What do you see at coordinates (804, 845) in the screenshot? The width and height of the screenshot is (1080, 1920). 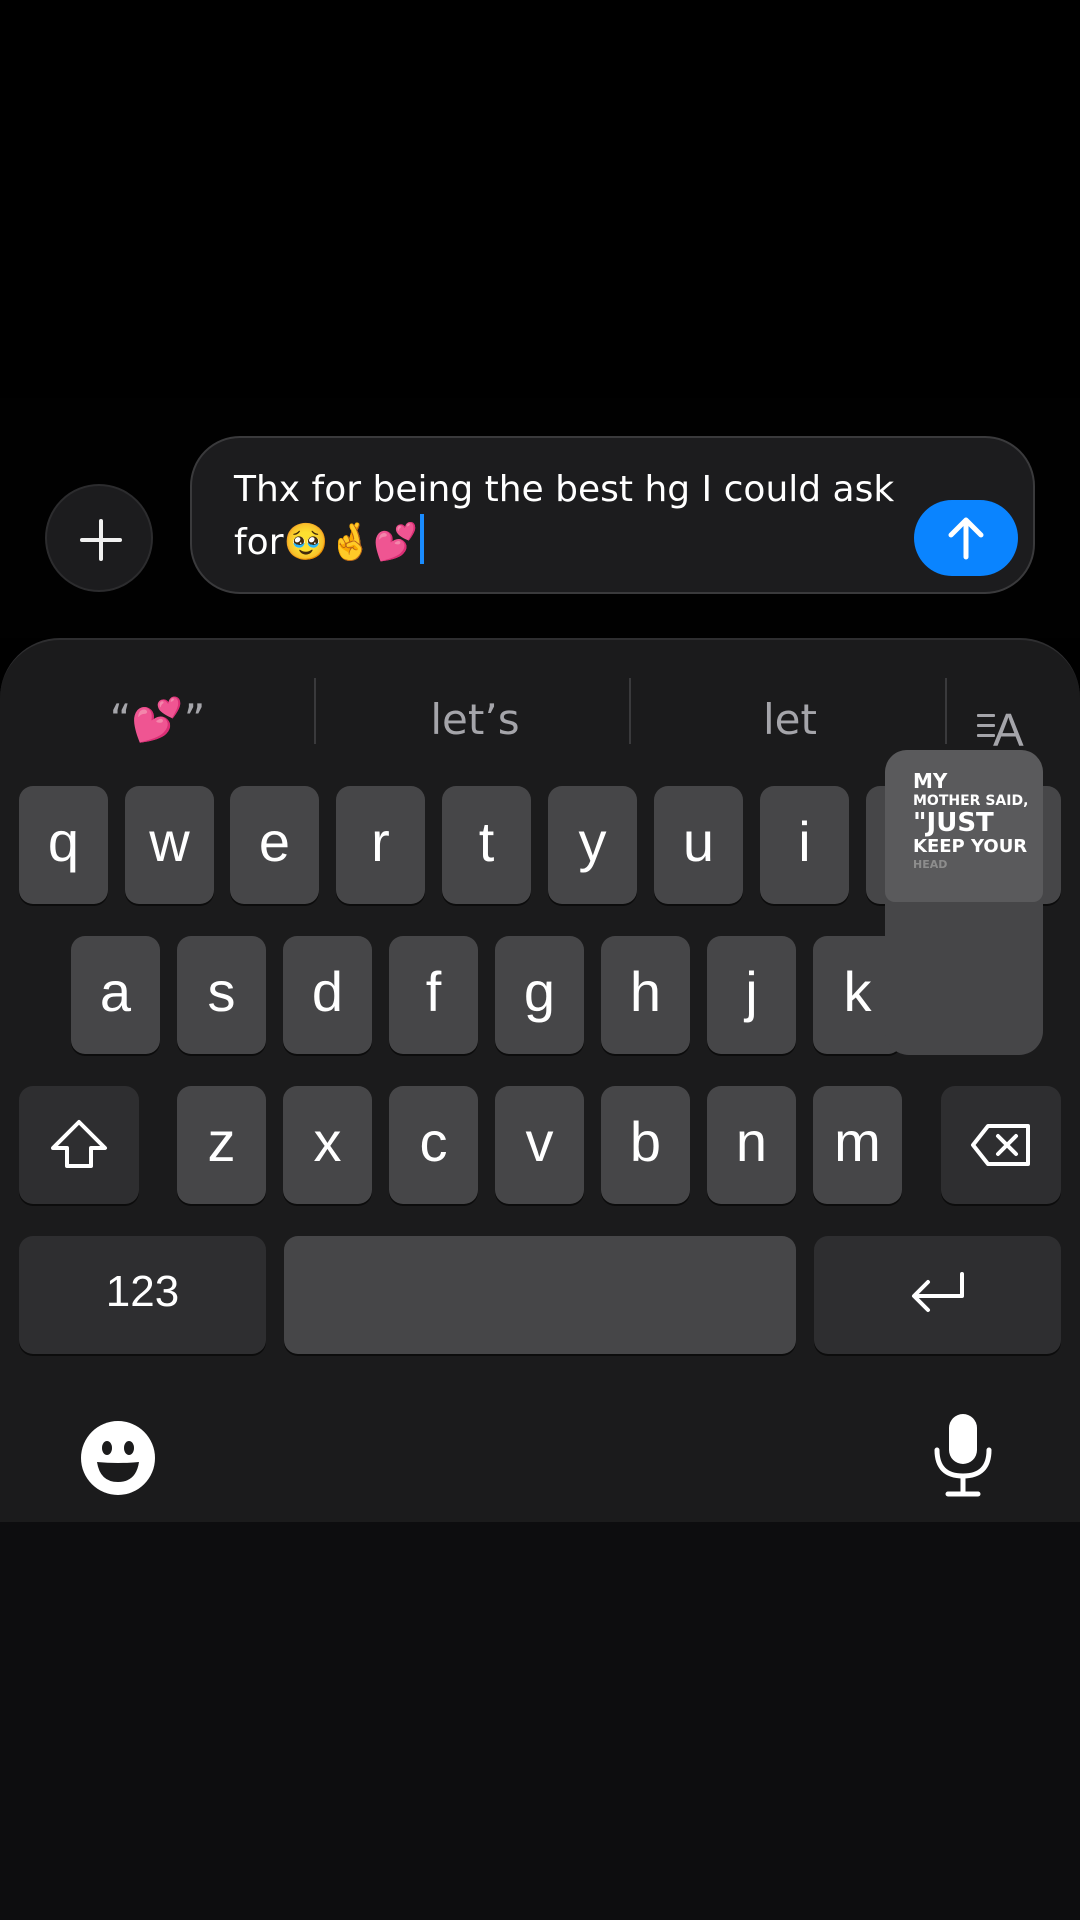 I see `key-i: i` at bounding box center [804, 845].